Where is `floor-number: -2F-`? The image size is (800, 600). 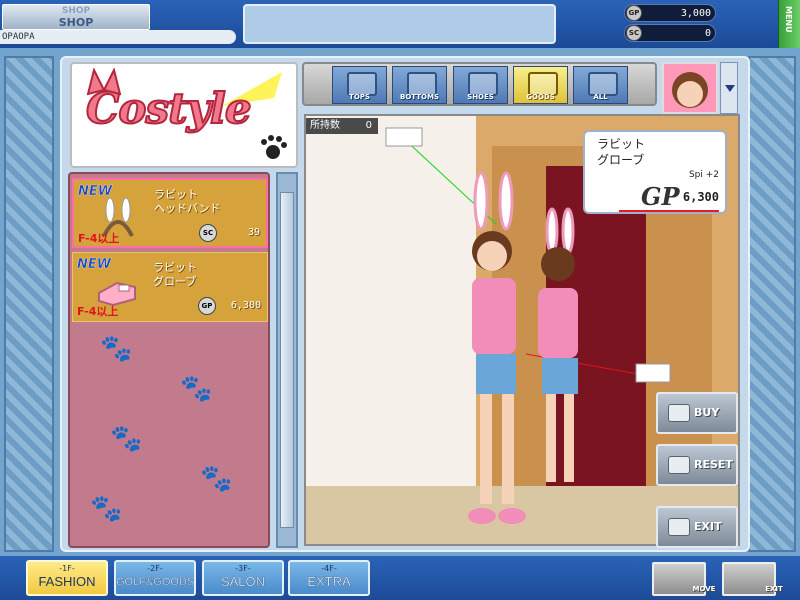 floor-number: -2F- is located at coordinates (155, 568).